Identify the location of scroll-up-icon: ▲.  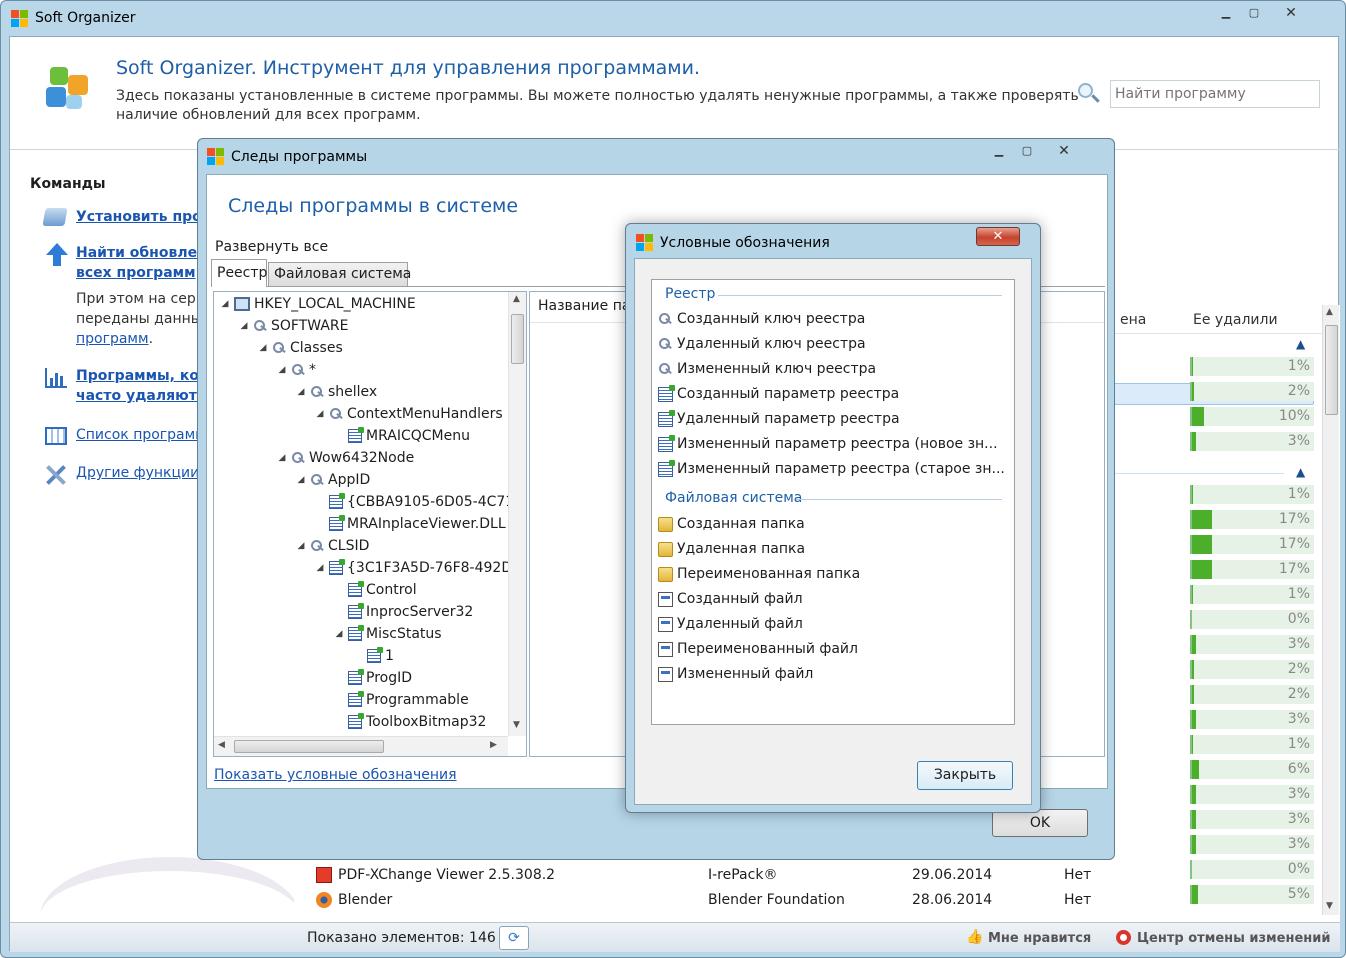
(1329, 312).